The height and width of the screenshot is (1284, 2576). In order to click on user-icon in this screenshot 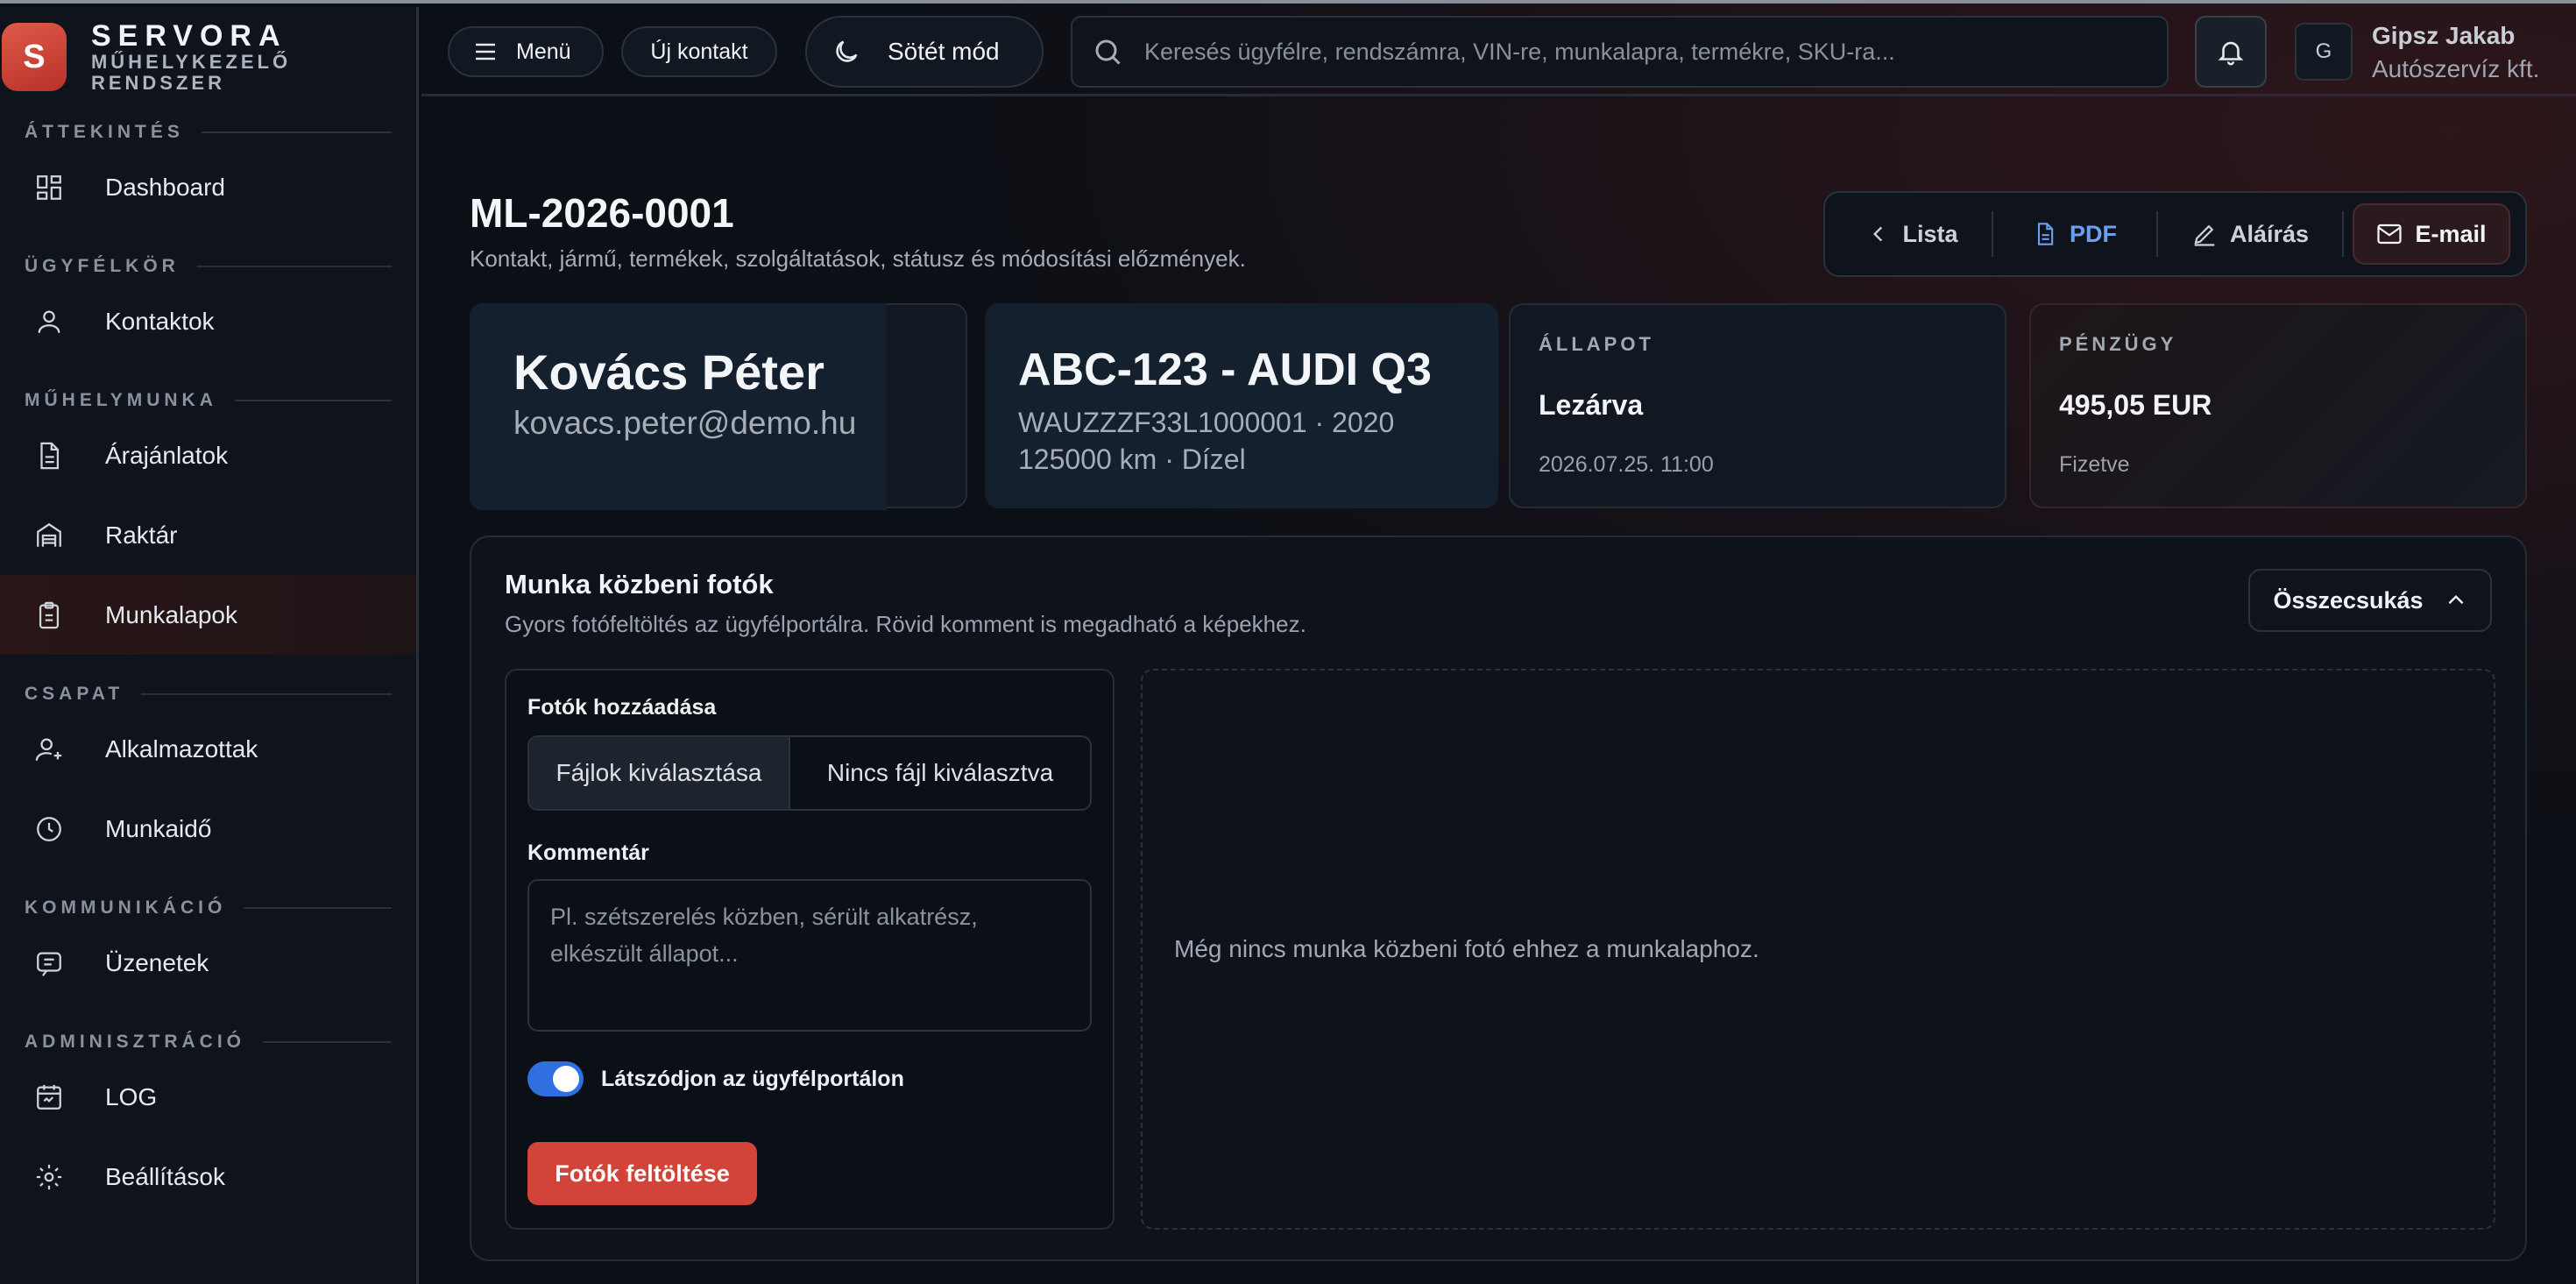, I will do `click(49, 321)`.